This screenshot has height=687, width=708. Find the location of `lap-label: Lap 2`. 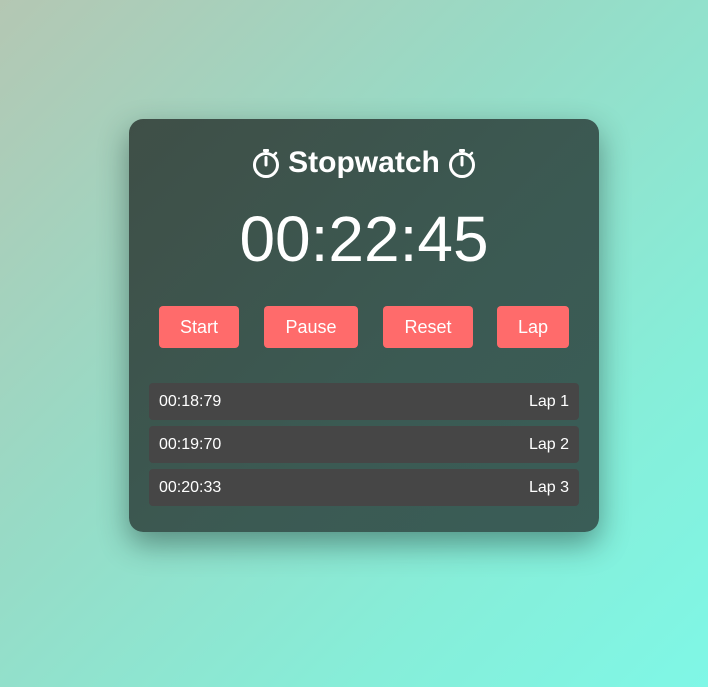

lap-label: Lap 2 is located at coordinates (548, 444).